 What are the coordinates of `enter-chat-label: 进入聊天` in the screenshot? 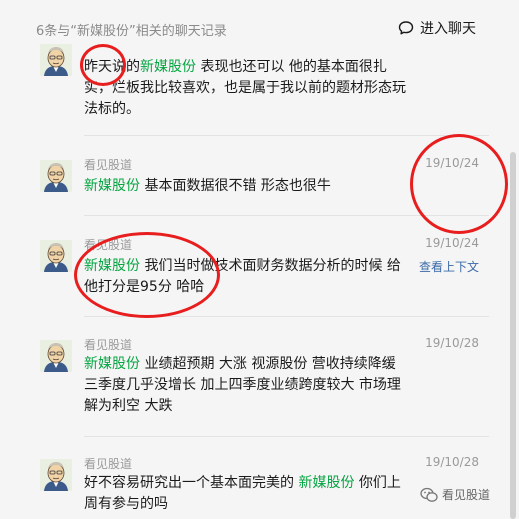 It's located at (448, 29).